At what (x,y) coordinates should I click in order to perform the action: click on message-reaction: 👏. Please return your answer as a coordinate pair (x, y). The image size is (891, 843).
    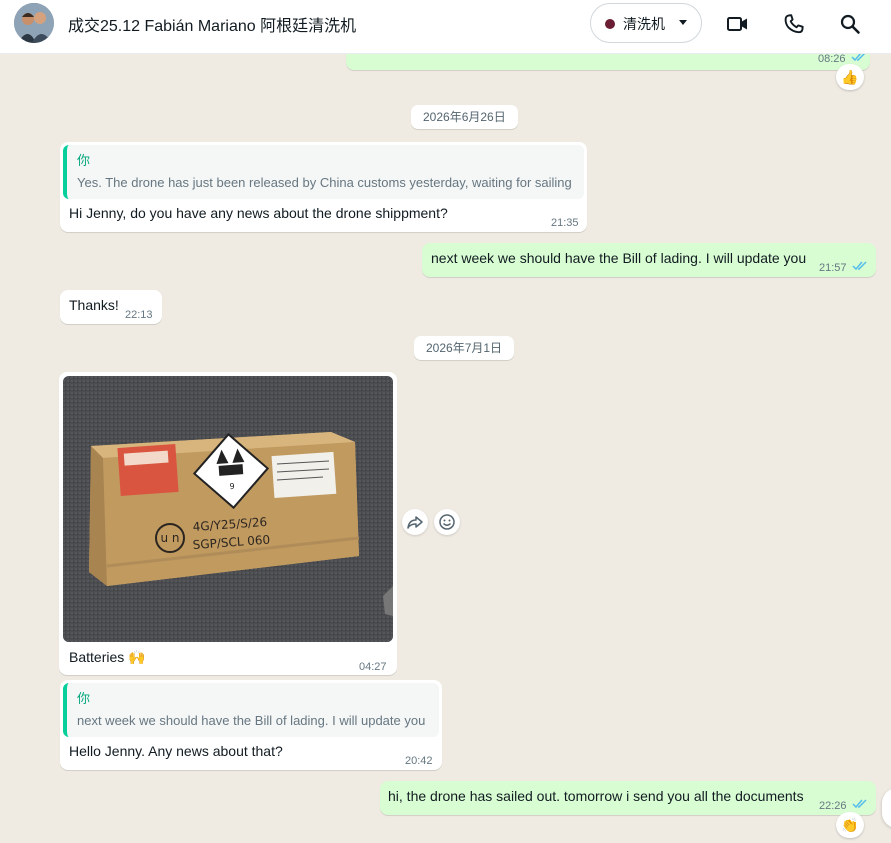
    Looking at the image, I should click on (850, 825).